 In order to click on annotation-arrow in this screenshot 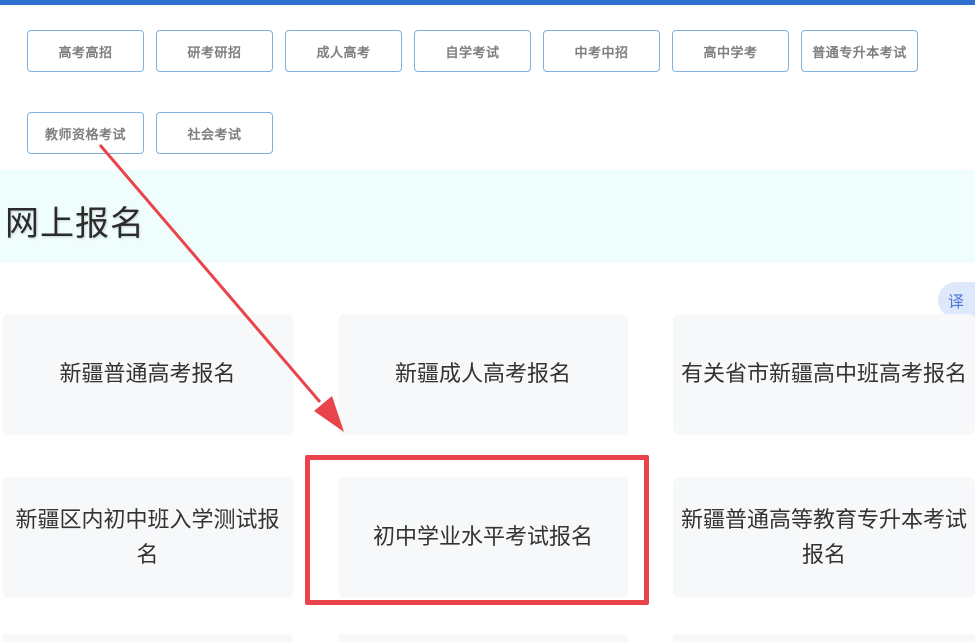, I will do `click(221, 288)`.